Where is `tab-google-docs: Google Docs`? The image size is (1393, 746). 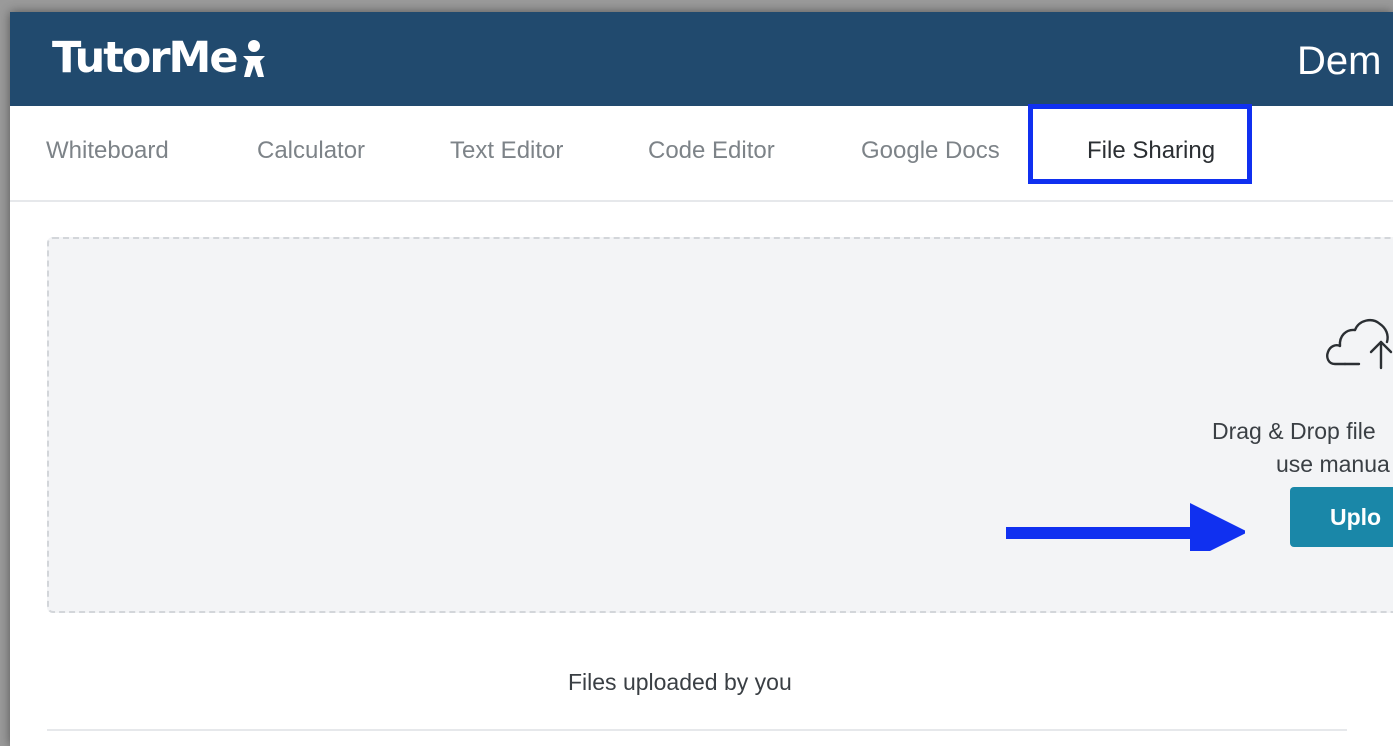 tab-google-docs: Google Docs is located at coordinates (930, 153).